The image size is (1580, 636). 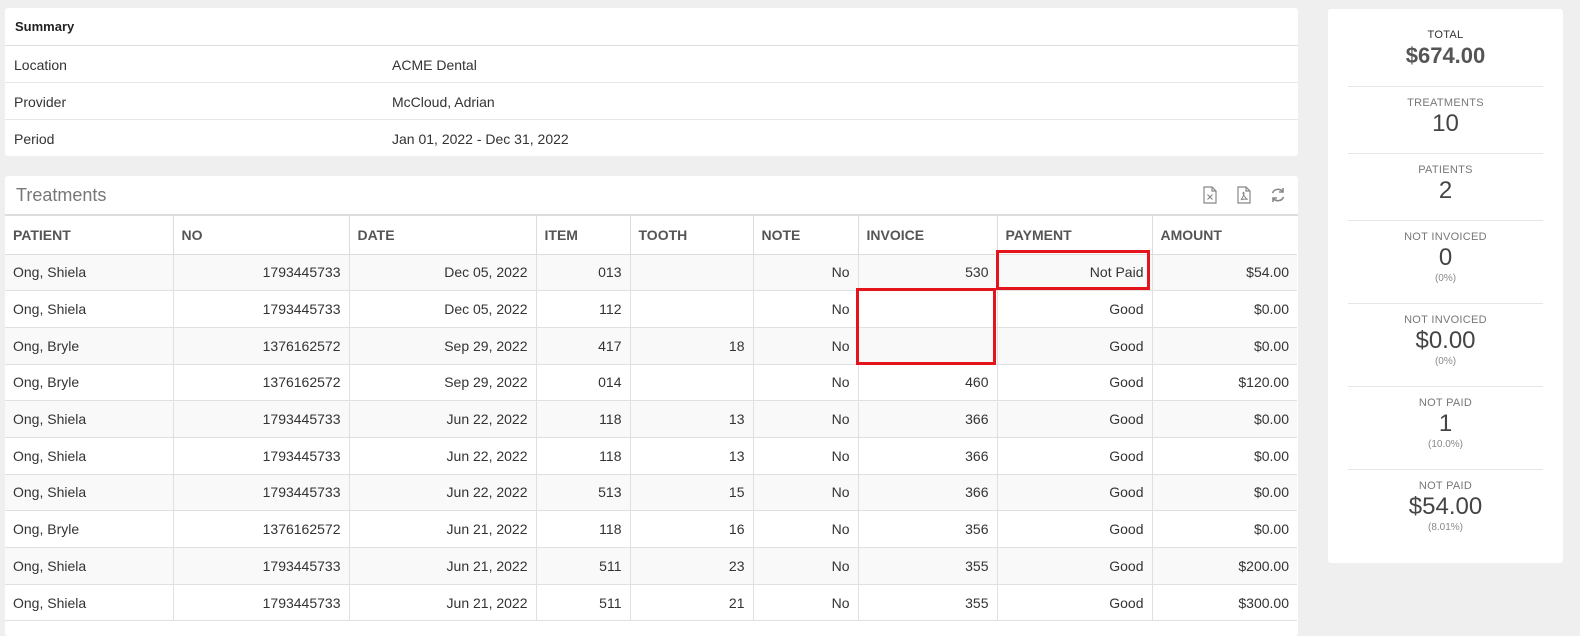 What do you see at coordinates (1224, 235) in the screenshot?
I see `column-header-amount: AMOUNT` at bounding box center [1224, 235].